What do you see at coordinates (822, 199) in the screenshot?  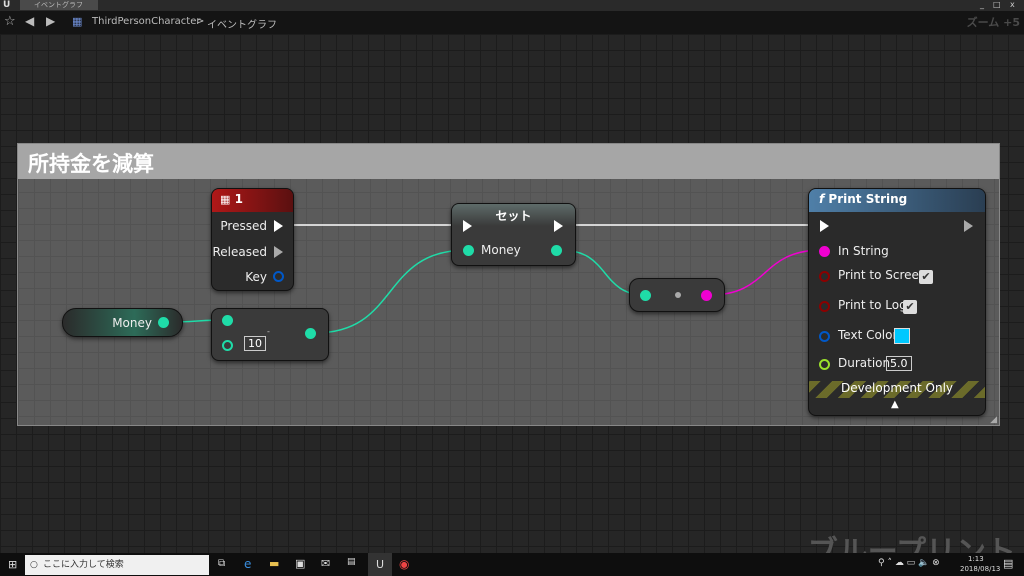 I see `function-icon: f` at bounding box center [822, 199].